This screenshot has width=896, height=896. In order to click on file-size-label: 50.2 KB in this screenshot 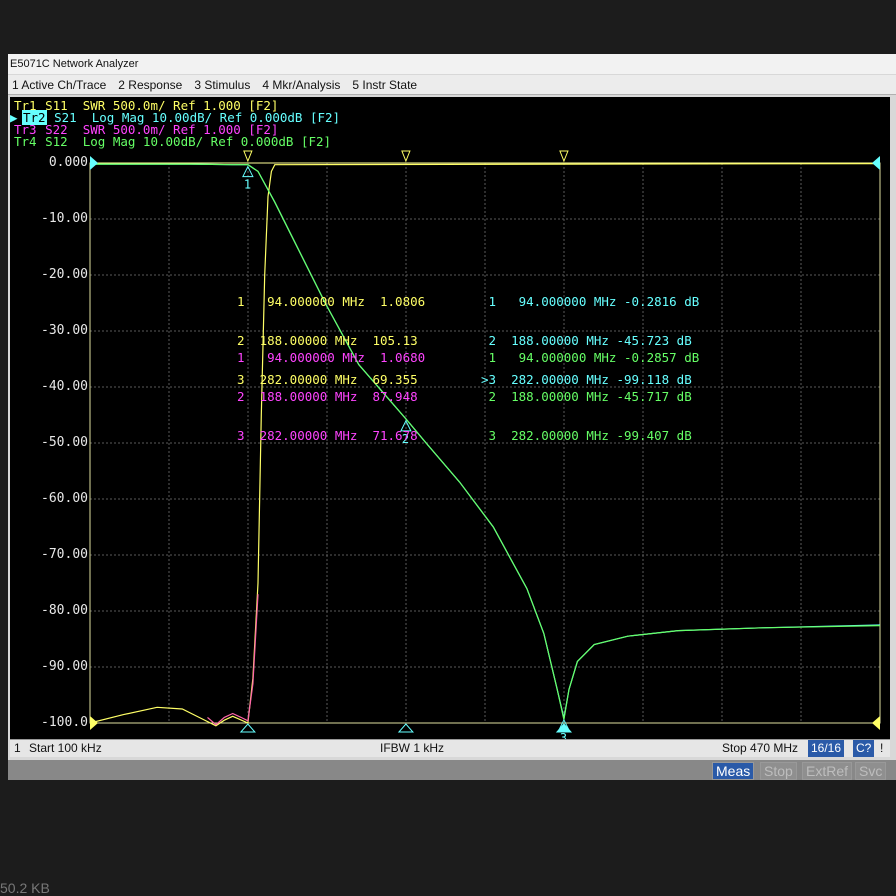, I will do `click(25, 888)`.